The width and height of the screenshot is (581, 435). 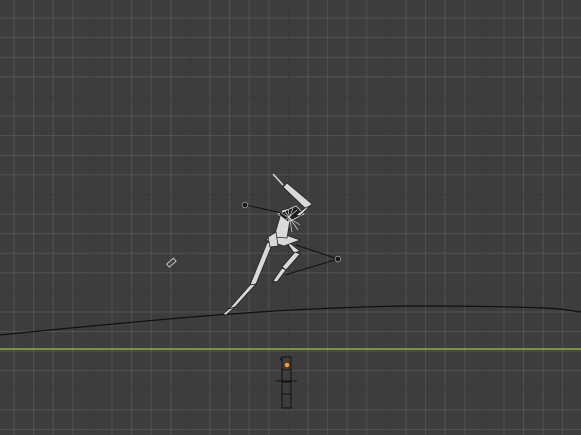 I want to click on bone-shin-left, so click(x=242, y=296).